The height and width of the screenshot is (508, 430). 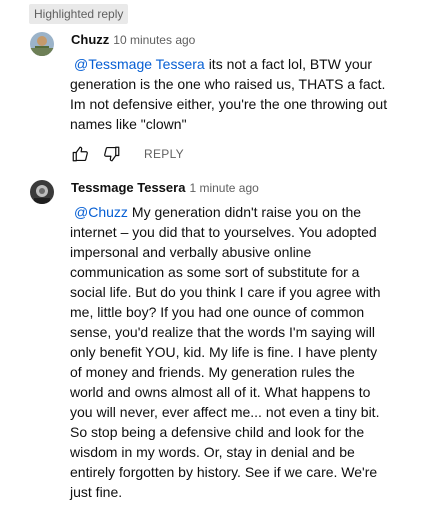 I want to click on reply-button: REPLY, so click(x=164, y=154).